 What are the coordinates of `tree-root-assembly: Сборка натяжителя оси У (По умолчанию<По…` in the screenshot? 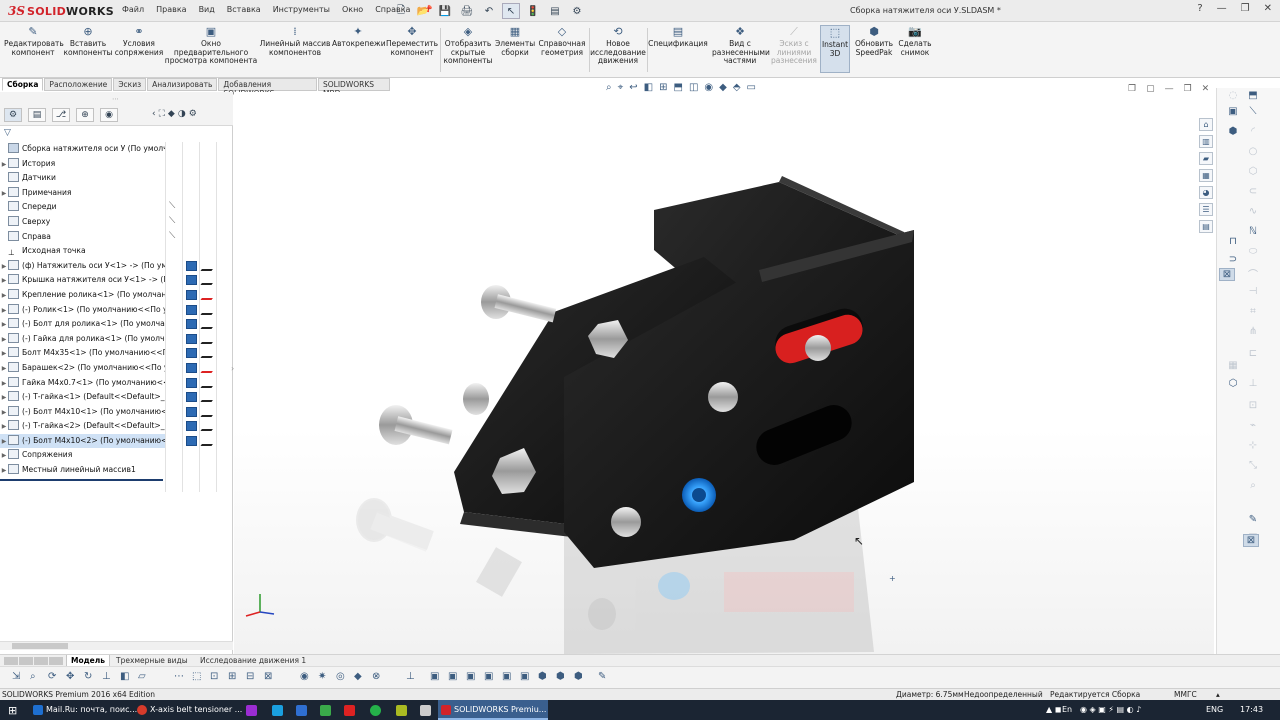 It's located at (82, 149).